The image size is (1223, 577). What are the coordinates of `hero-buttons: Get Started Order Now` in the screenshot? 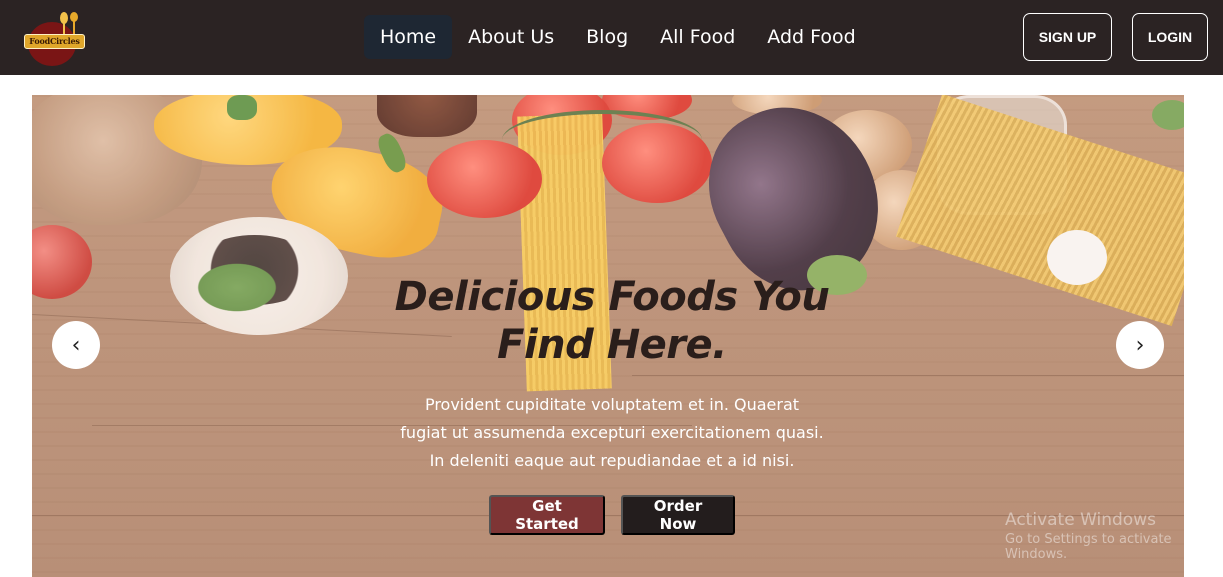 It's located at (612, 515).